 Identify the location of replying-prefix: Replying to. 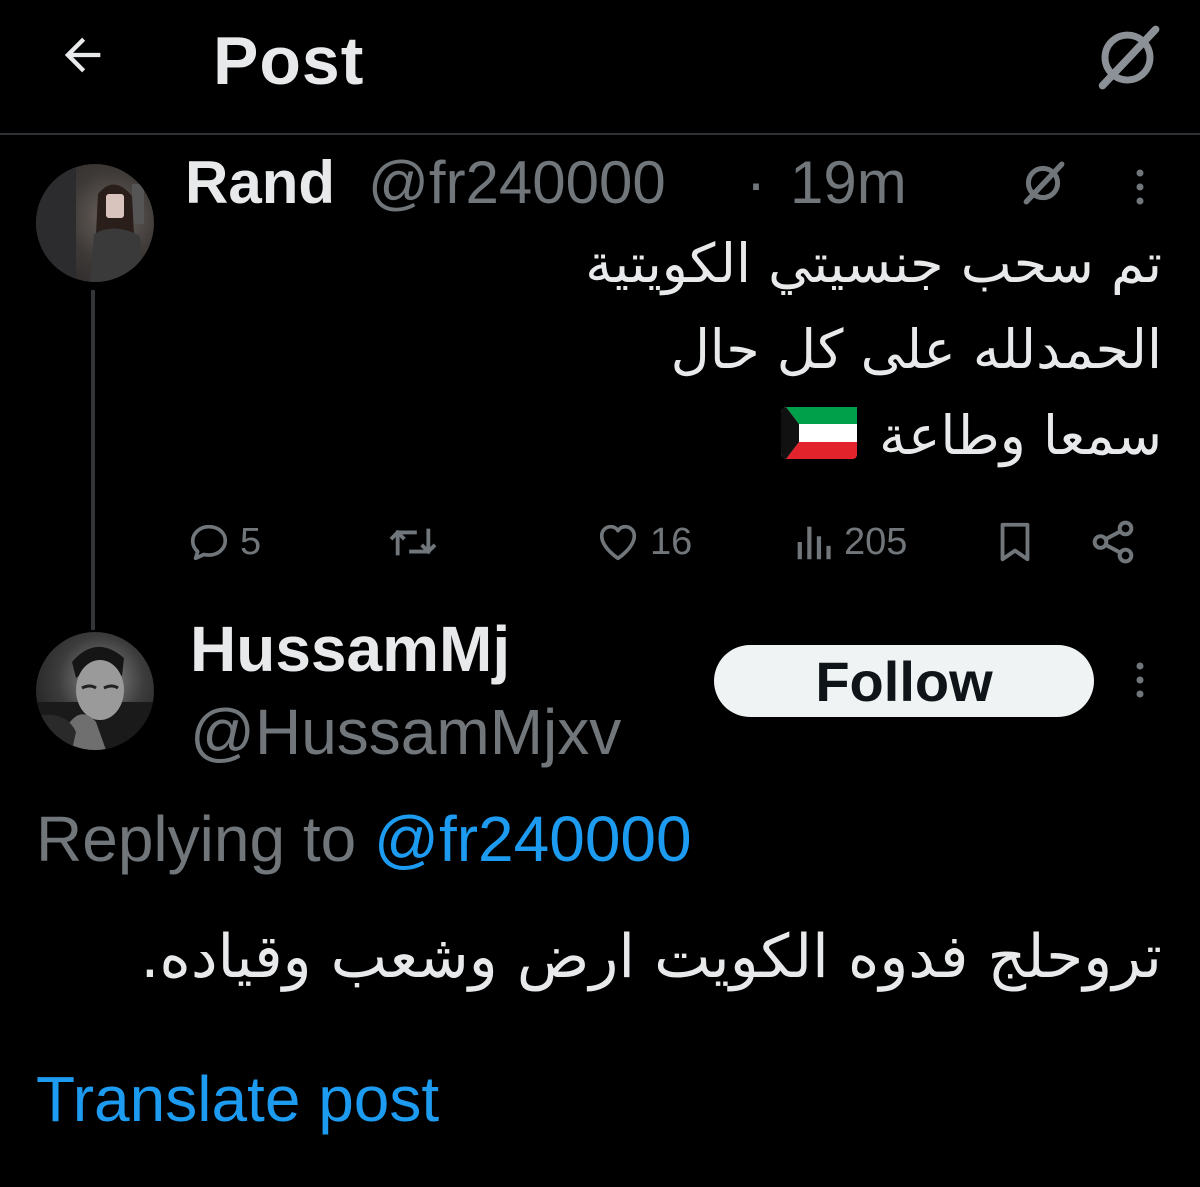
(205, 839).